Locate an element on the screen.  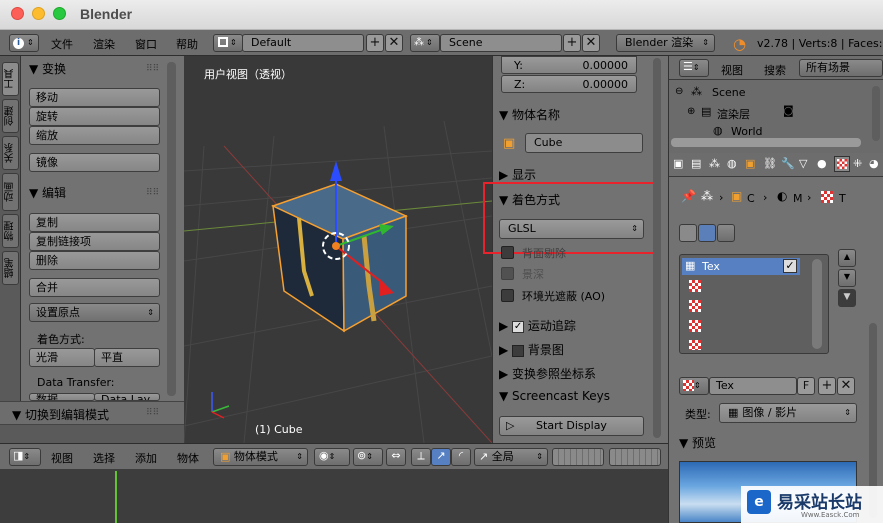
outliner-item-scene: Scene is located at coordinates (729, 92).